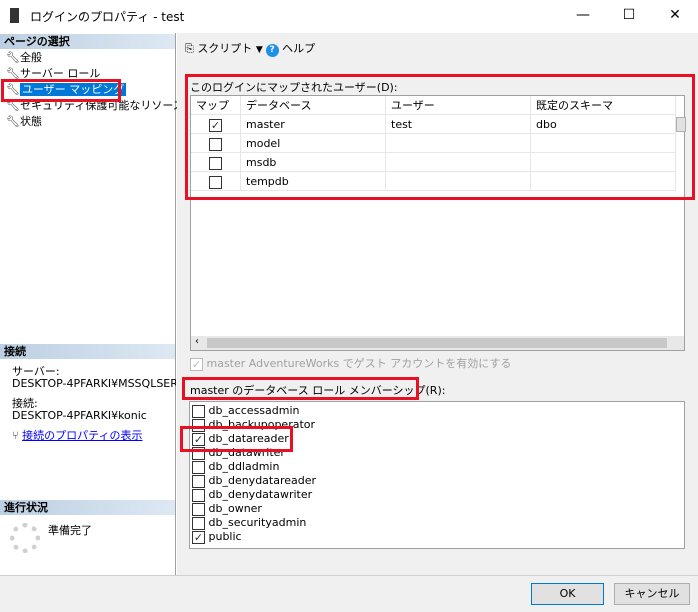 The width and height of the screenshot is (698, 612). Describe the element at coordinates (31, 57) in the screenshot. I see `sidebar-item-label: 全般` at that location.